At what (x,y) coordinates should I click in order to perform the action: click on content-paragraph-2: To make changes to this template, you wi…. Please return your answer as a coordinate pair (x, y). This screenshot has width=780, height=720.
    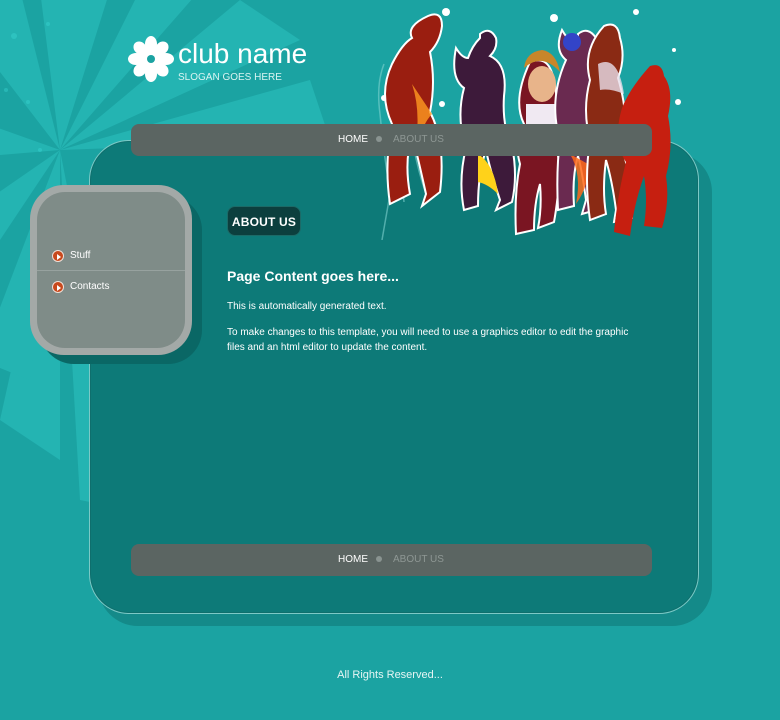
    Looking at the image, I should click on (428, 340).